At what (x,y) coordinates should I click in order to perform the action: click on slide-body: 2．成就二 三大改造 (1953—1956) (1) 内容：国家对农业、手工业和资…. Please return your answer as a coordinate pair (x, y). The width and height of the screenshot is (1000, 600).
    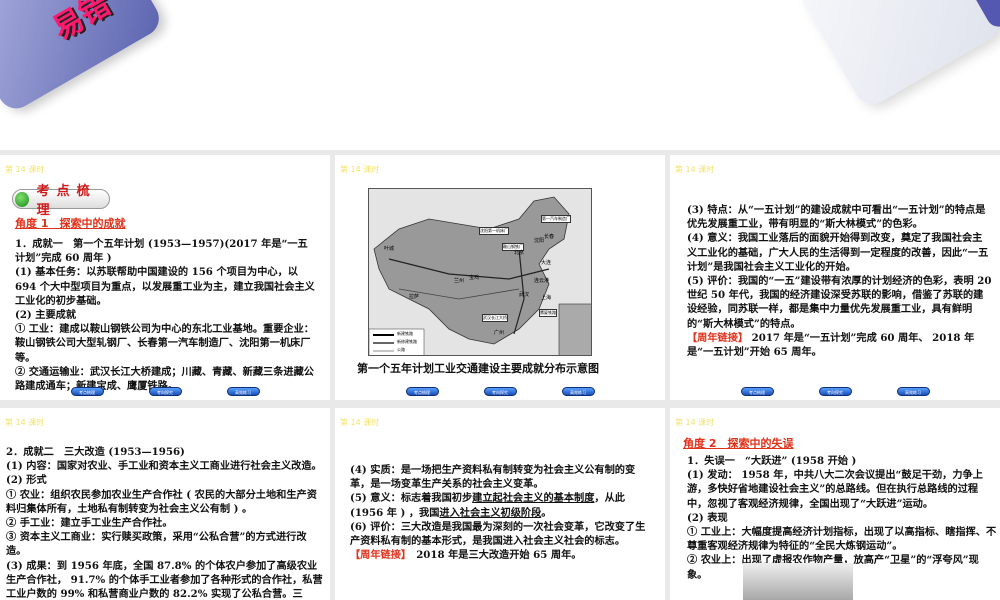
    Looking at the image, I should click on (164, 523).